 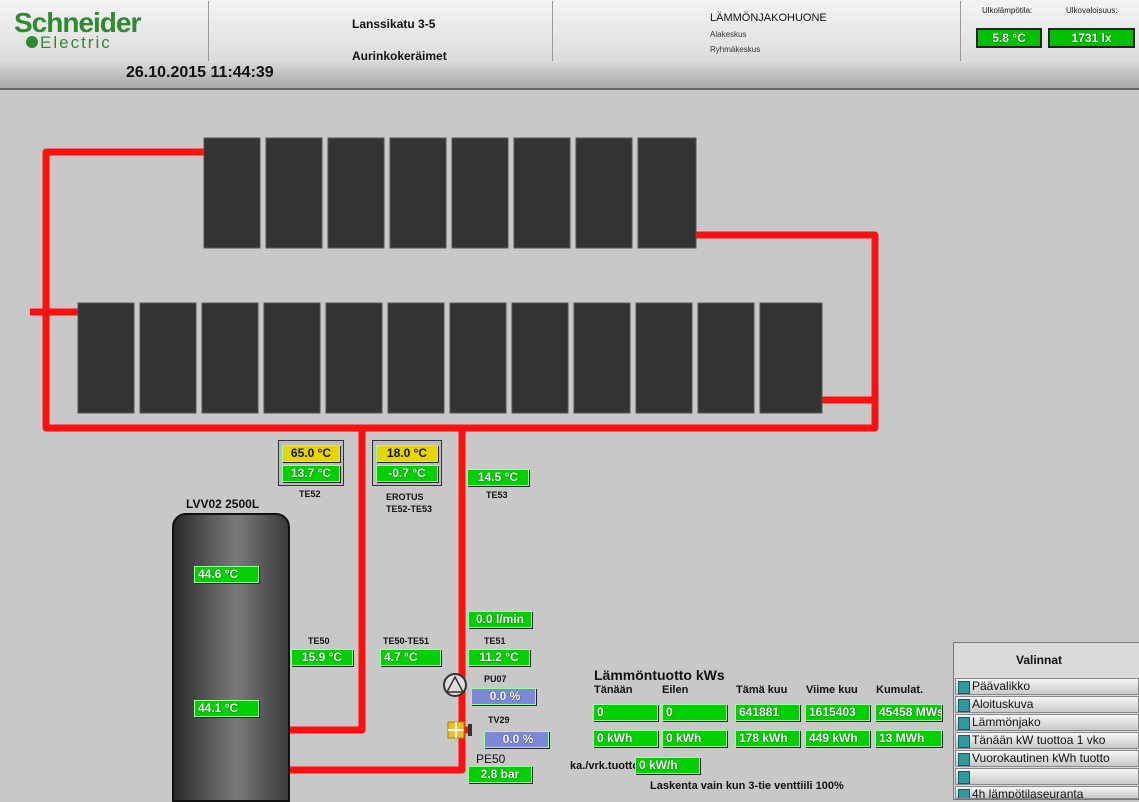 What do you see at coordinates (223, 504) in the screenshot?
I see `tank-label: LVV02 2500L` at bounding box center [223, 504].